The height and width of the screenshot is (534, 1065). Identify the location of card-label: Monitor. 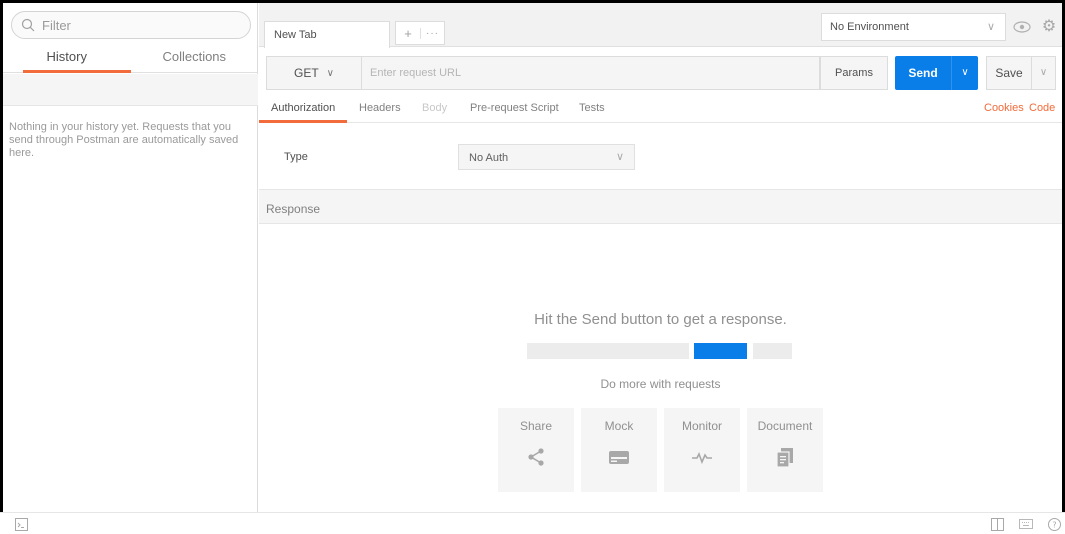
(701, 426).